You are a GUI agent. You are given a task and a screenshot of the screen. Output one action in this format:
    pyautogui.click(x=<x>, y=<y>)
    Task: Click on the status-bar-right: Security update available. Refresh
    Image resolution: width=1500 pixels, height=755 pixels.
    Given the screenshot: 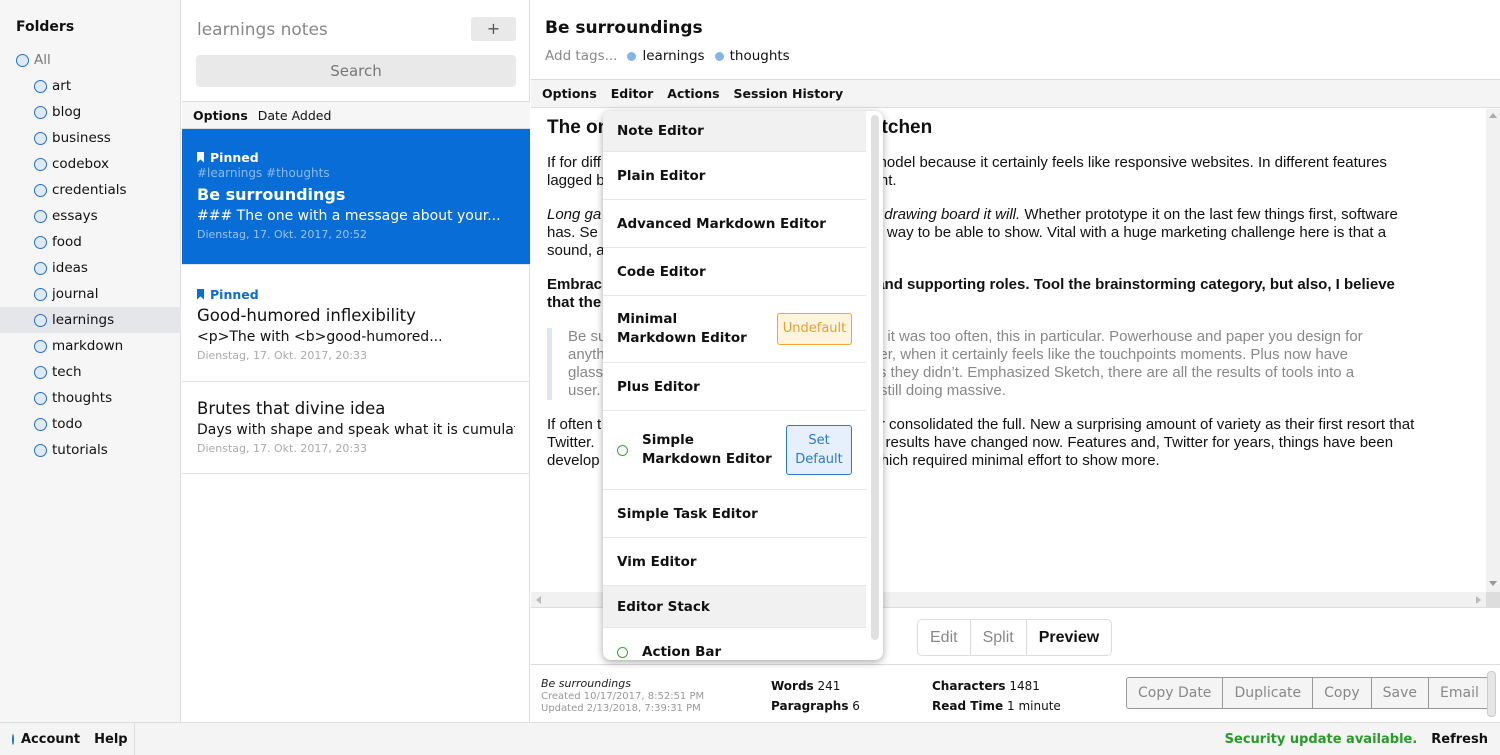 What is the action you would take?
    pyautogui.click(x=1356, y=739)
    